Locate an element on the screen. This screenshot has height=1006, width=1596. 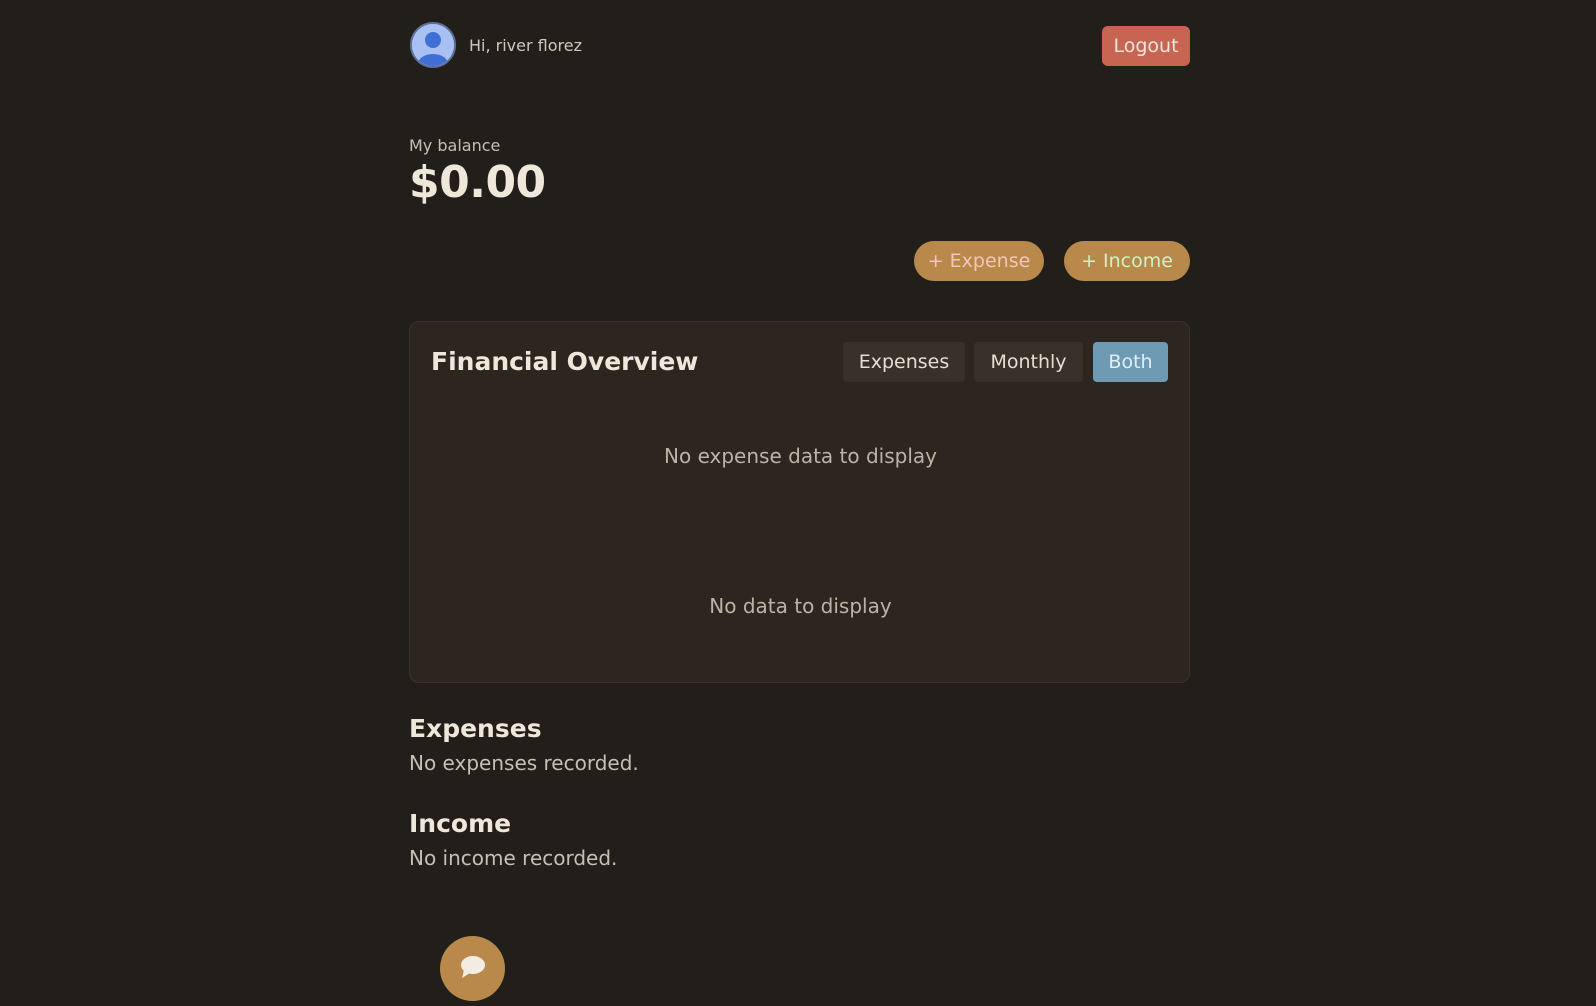
header: Hi, river florez Logout is located at coordinates (799, 46).